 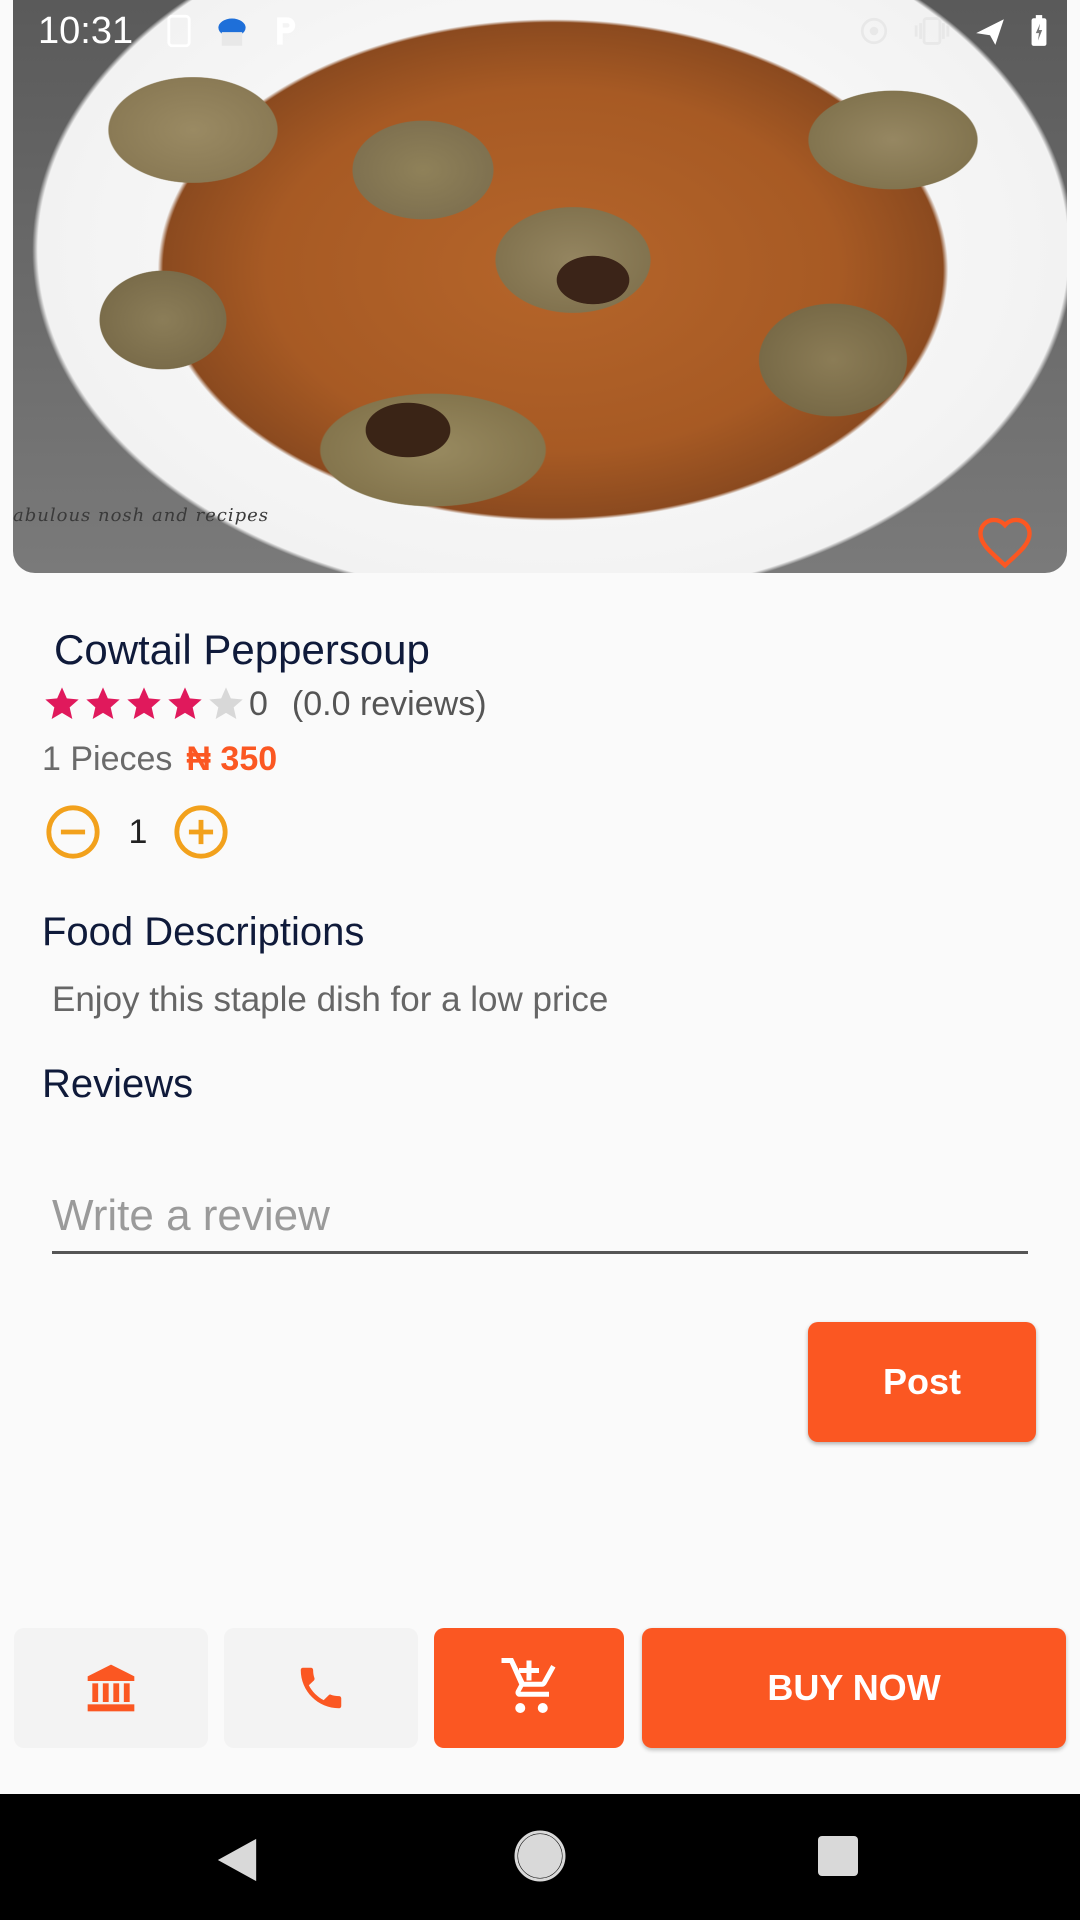 What do you see at coordinates (179, 31) in the screenshot?
I see `sim-card-icon` at bounding box center [179, 31].